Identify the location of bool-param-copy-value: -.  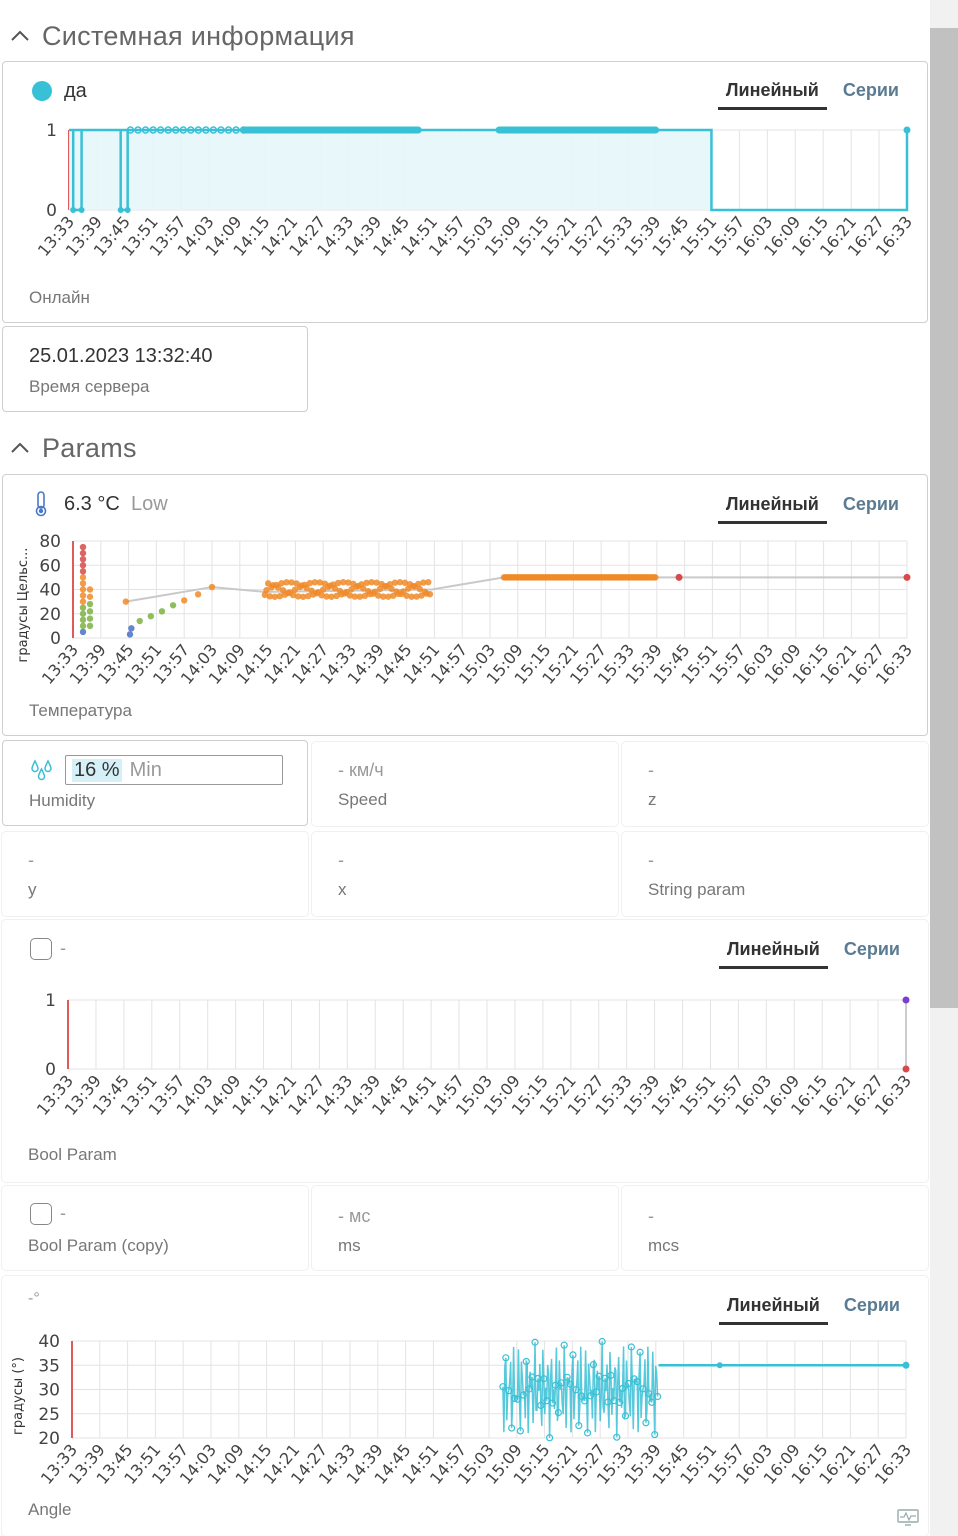
(63, 1213).